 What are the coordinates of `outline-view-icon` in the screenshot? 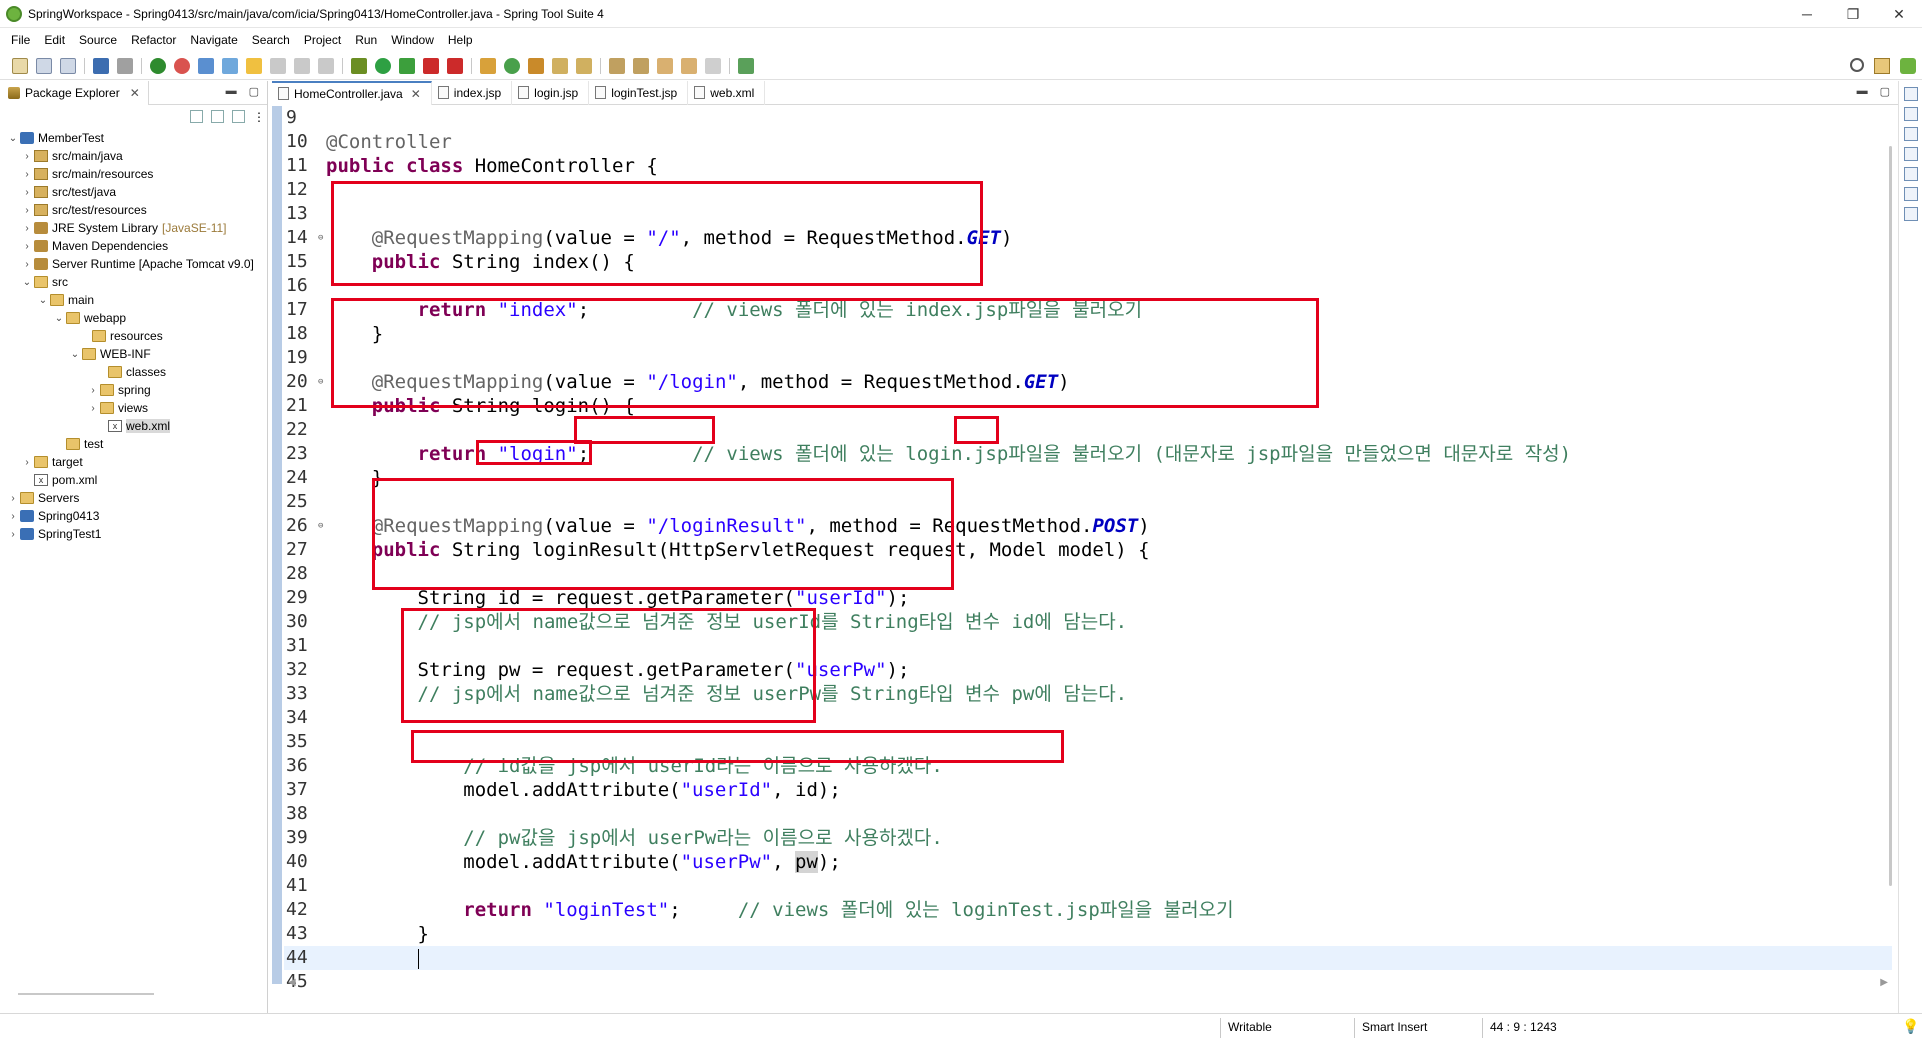 It's located at (1910, 94).